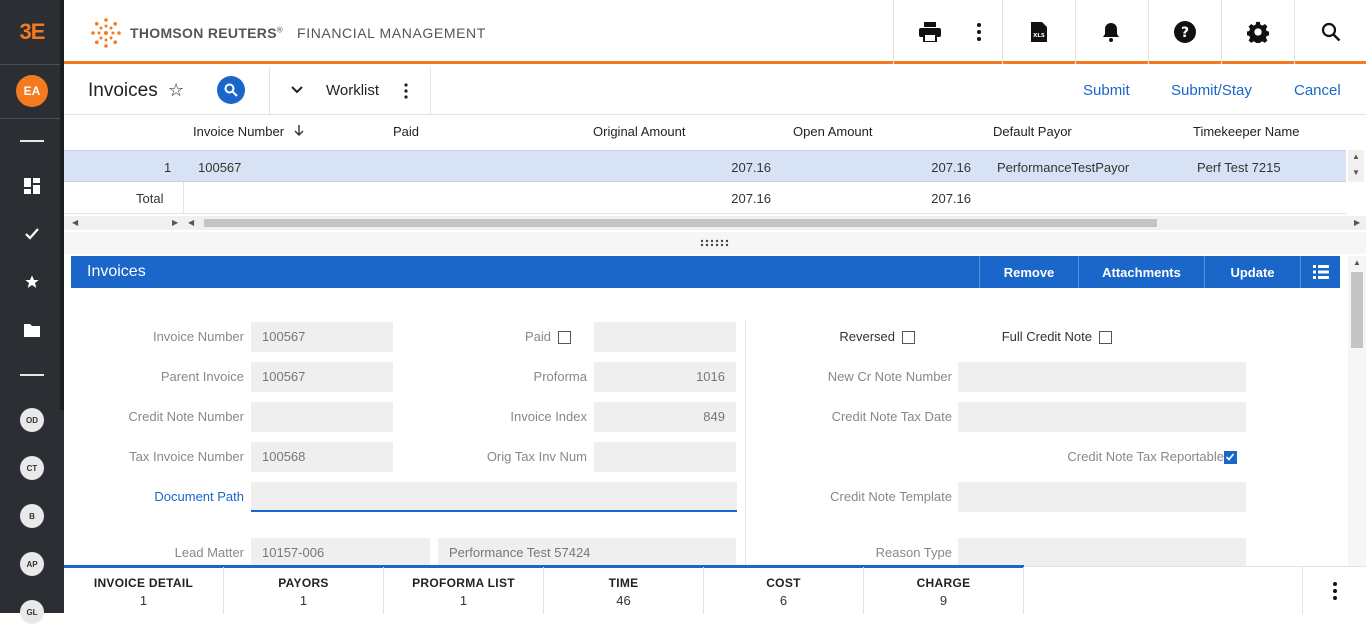  Describe the element at coordinates (1102, 553) in the screenshot. I see `reason-type-field` at that location.